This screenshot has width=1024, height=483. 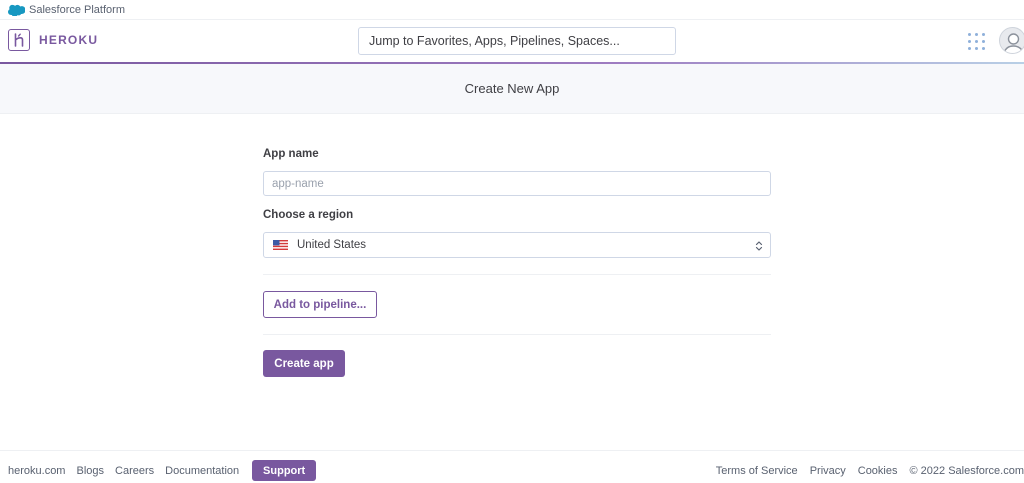 I want to click on app-name-label: App name, so click(x=291, y=154).